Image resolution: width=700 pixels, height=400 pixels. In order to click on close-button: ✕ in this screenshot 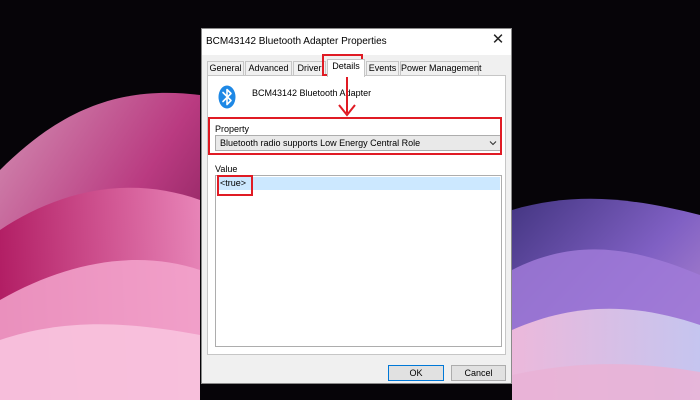, I will do `click(498, 41)`.